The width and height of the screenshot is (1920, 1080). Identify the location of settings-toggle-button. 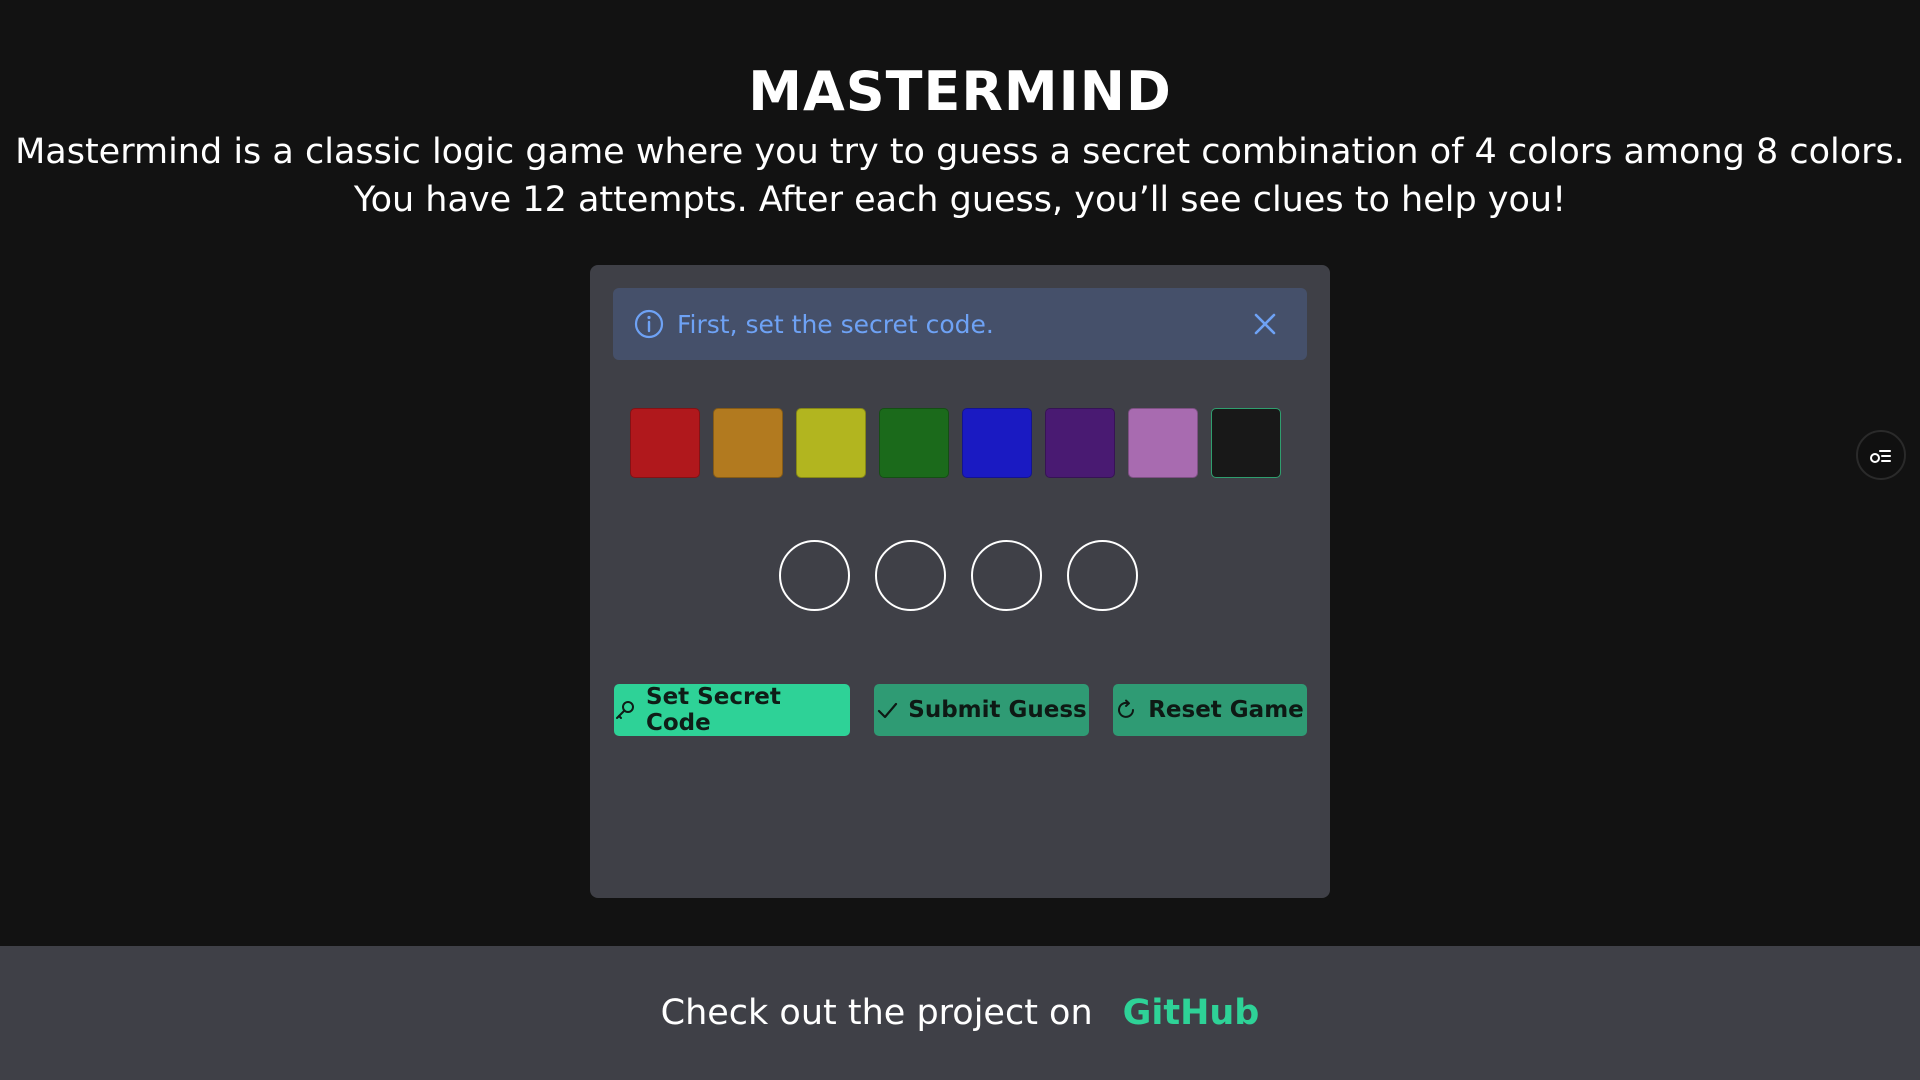
(1881, 455).